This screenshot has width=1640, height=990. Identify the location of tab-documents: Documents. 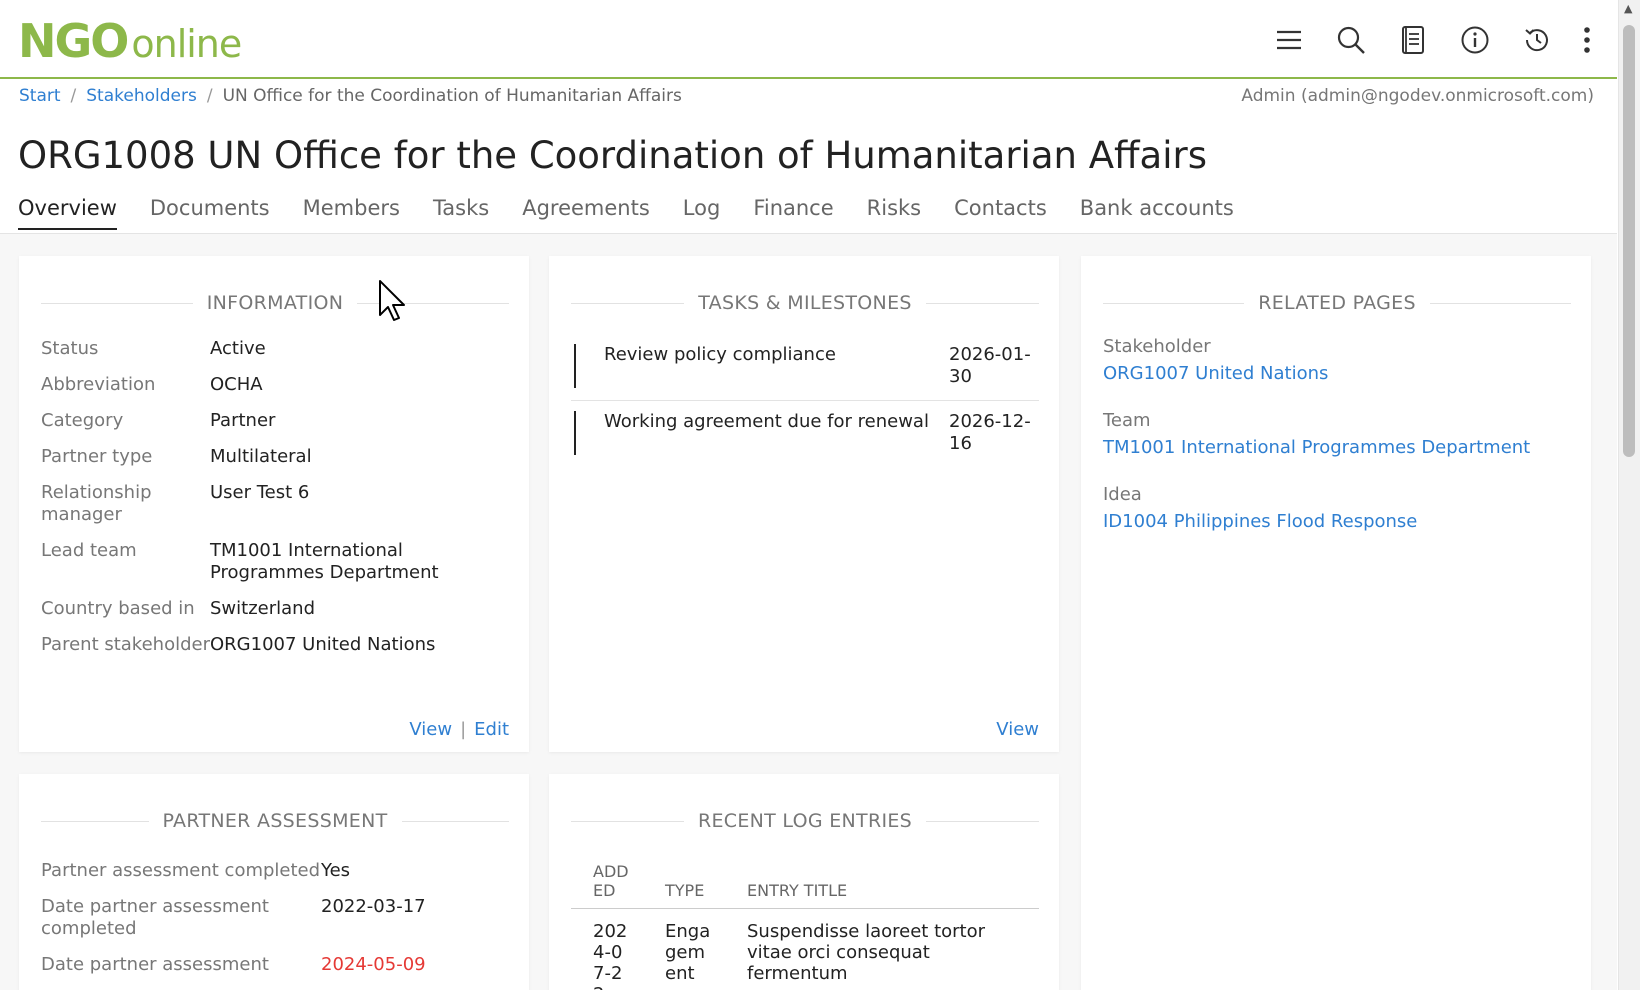
(210, 213).